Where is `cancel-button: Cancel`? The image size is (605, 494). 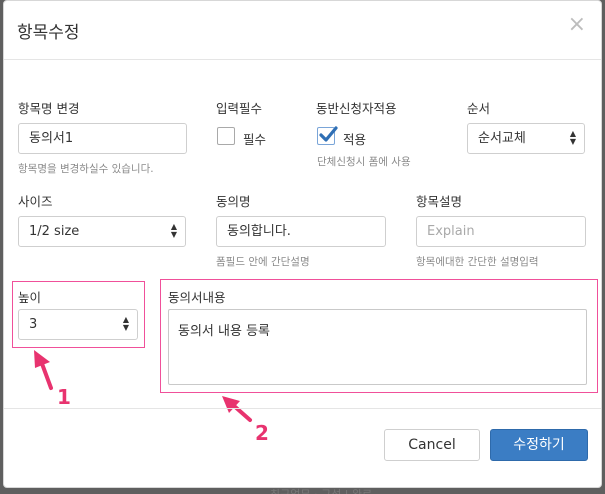 cancel-button: Cancel is located at coordinates (432, 445).